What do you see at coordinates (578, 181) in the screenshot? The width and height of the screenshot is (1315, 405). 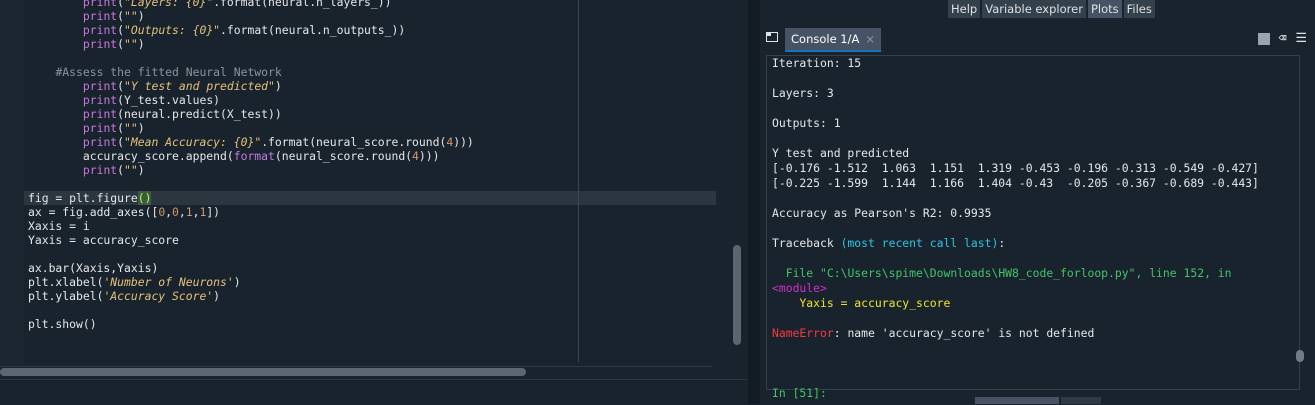 I see `edge-line-marker` at bounding box center [578, 181].